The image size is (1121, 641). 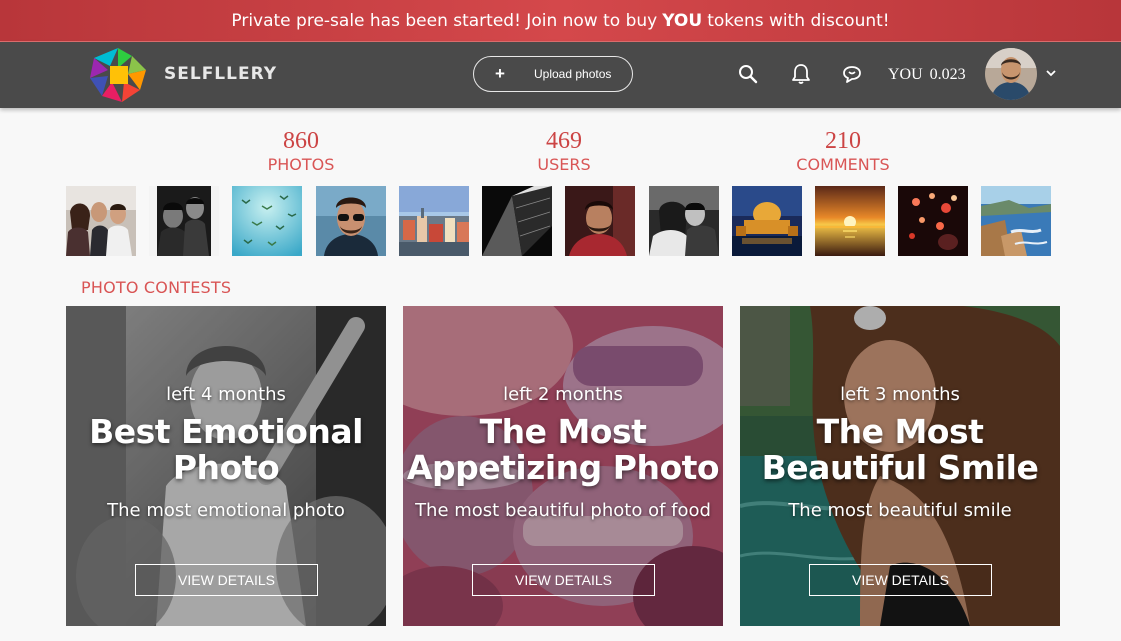 What do you see at coordinates (1051, 73) in the screenshot?
I see `chevron-down-icon` at bounding box center [1051, 73].